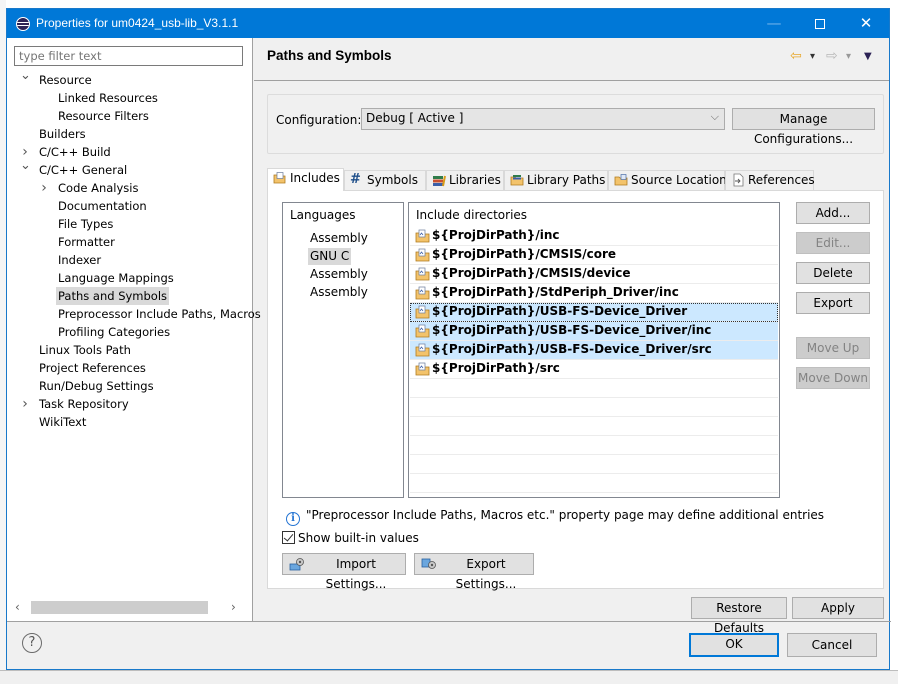  I want to click on tree-item: › C/C++ Build, so click(130, 152).